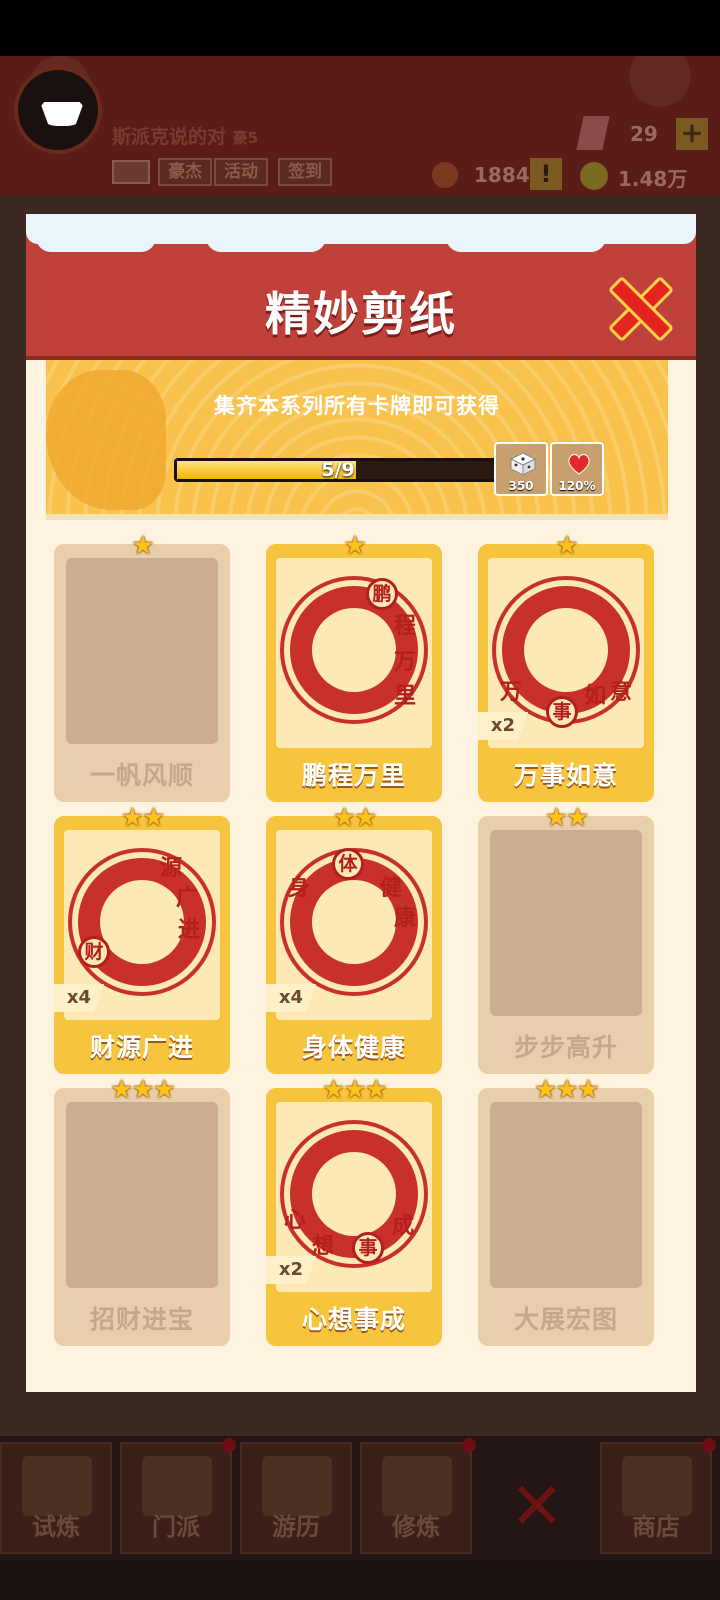 The image size is (720, 1600). Describe the element at coordinates (405, 696) in the screenshot. I see `papercut-character: 里` at that location.